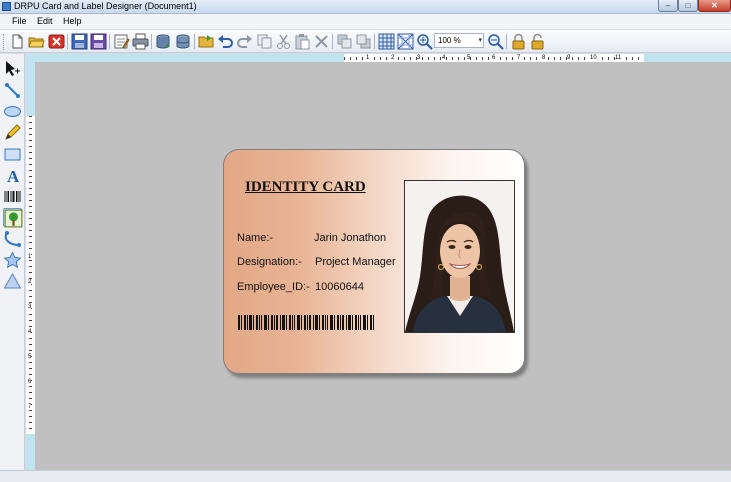 This screenshot has height=482, width=731. What do you see at coordinates (495, 41) in the screenshot?
I see `zoom-out-icon` at bounding box center [495, 41].